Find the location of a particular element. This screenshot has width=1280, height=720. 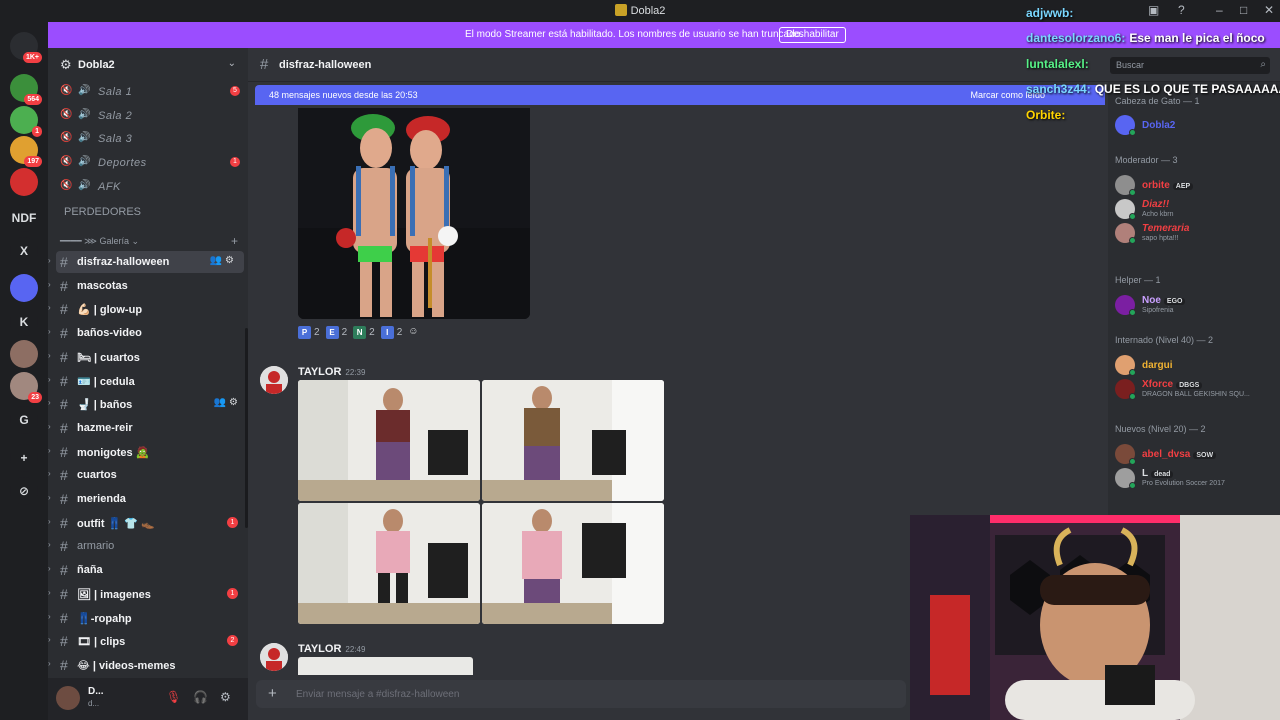

server-icon: 1 is located at coordinates (26, 121).